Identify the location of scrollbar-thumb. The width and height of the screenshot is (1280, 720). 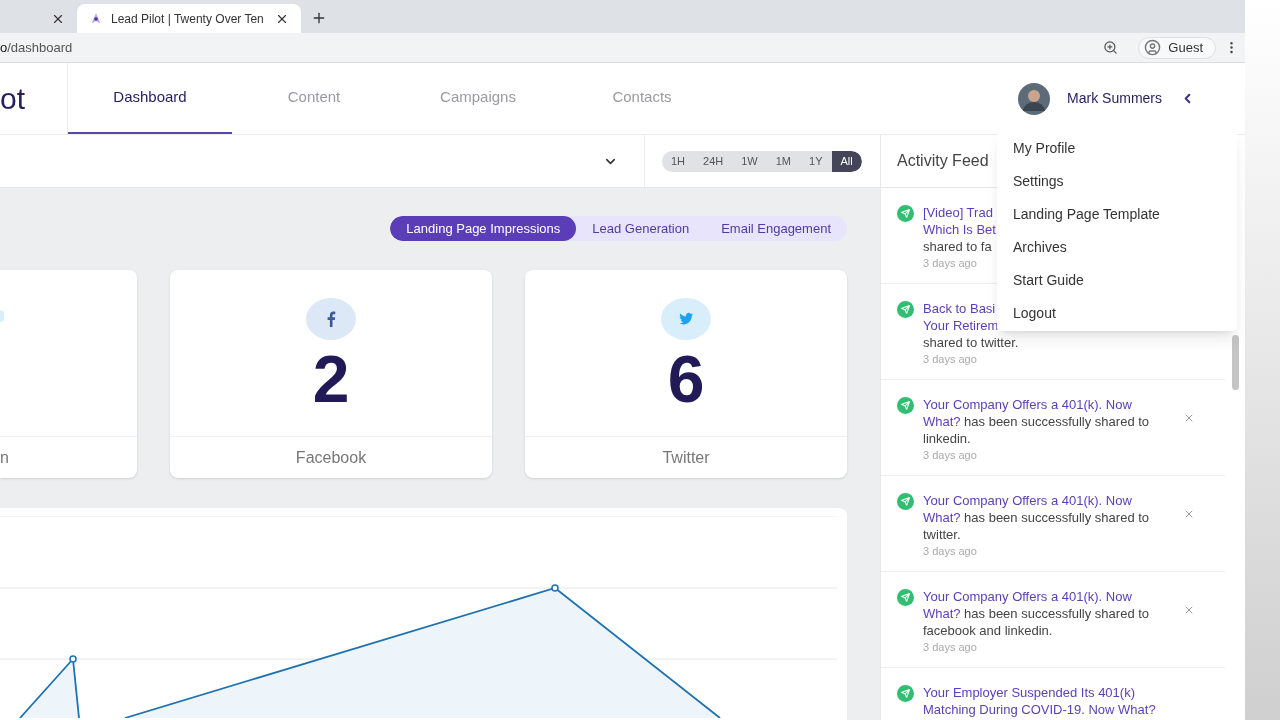
(1235, 362).